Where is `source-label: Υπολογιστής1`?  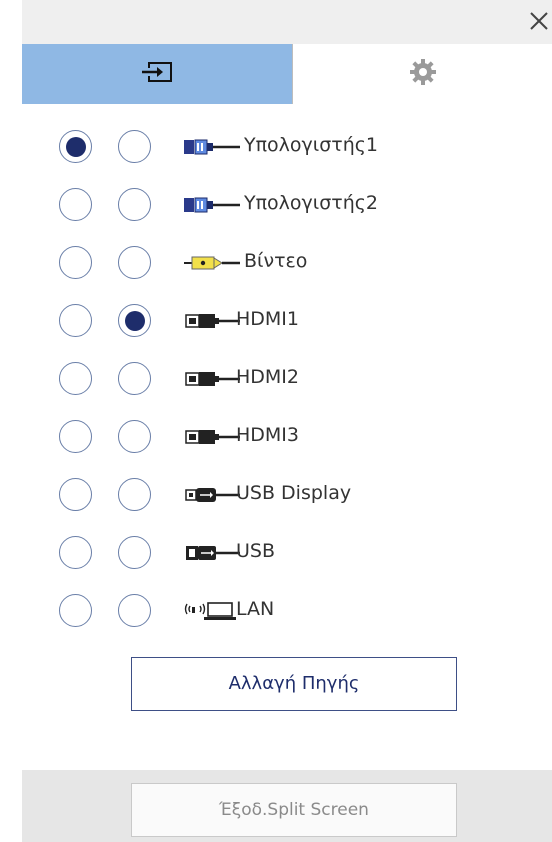
source-label: Υπολογιστής1 is located at coordinates (311, 145).